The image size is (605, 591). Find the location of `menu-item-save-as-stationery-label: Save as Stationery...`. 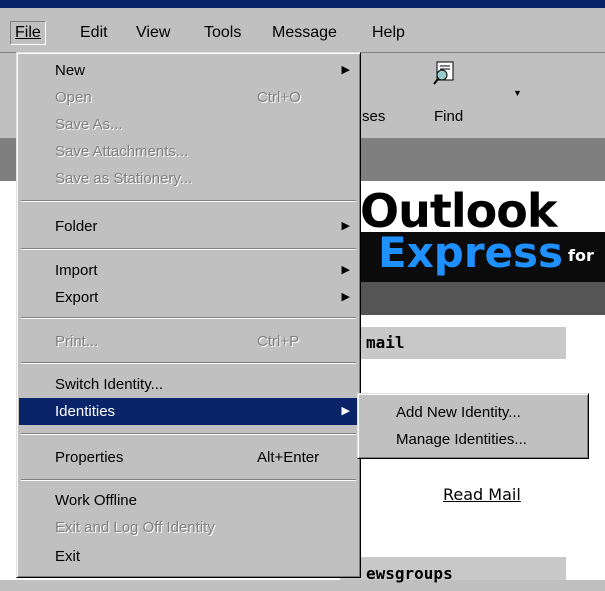

menu-item-save-as-stationery-label: Save as Stationery... is located at coordinates (124, 178).